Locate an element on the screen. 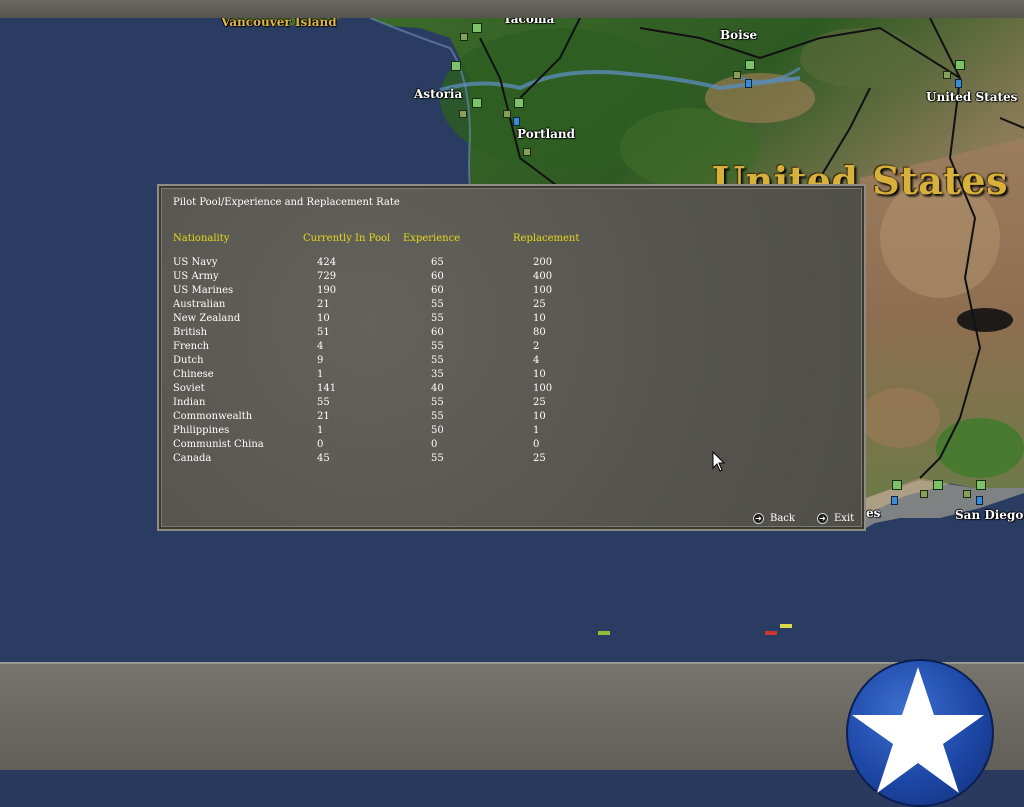 This screenshot has height=807, width=1024. table-cell-nationality: Philippines is located at coordinates (201, 430).